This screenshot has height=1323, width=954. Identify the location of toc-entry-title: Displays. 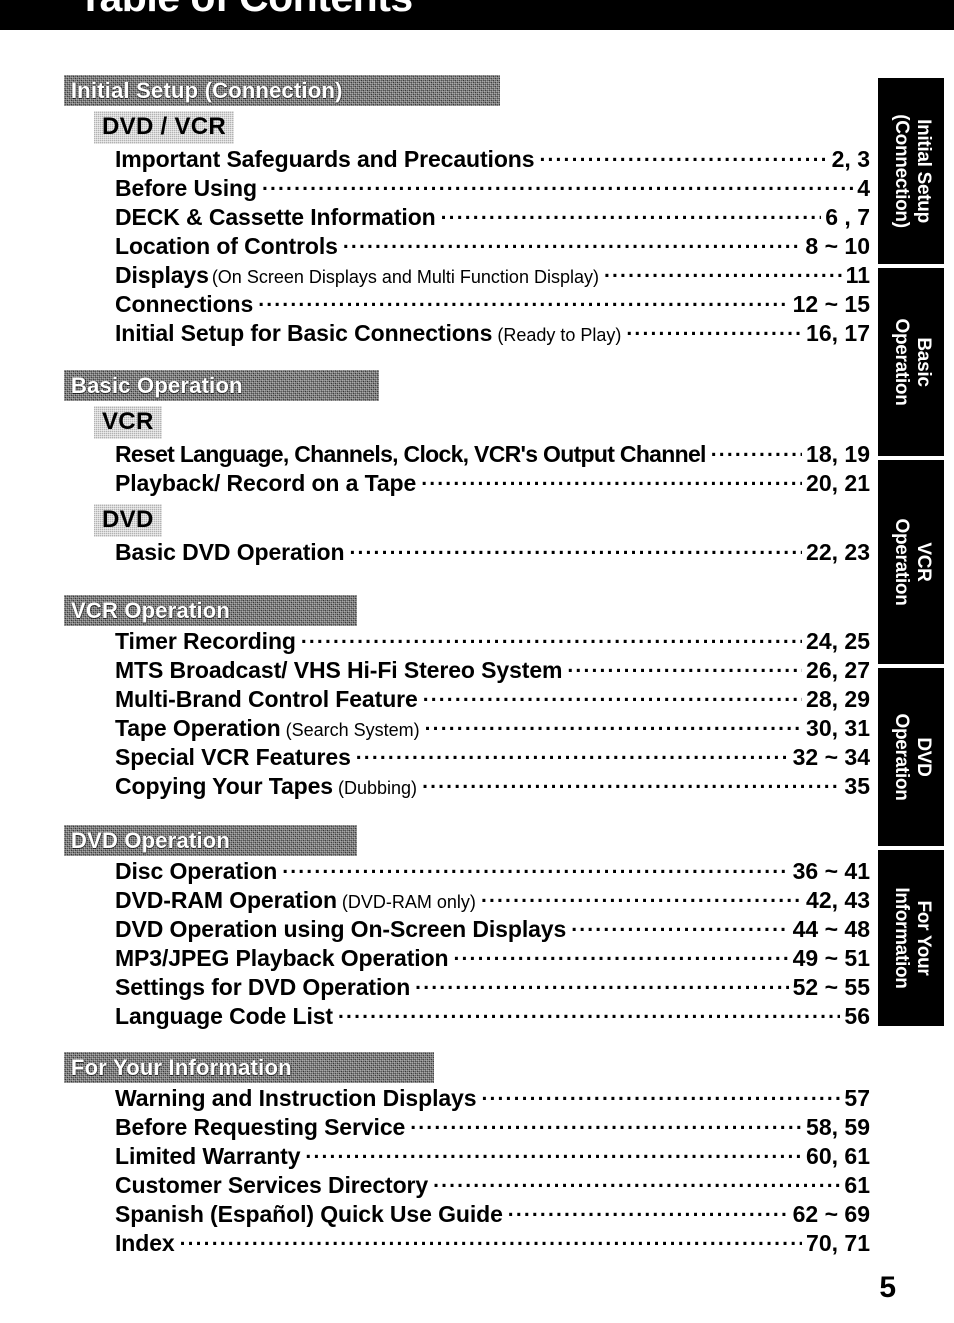
(162, 275).